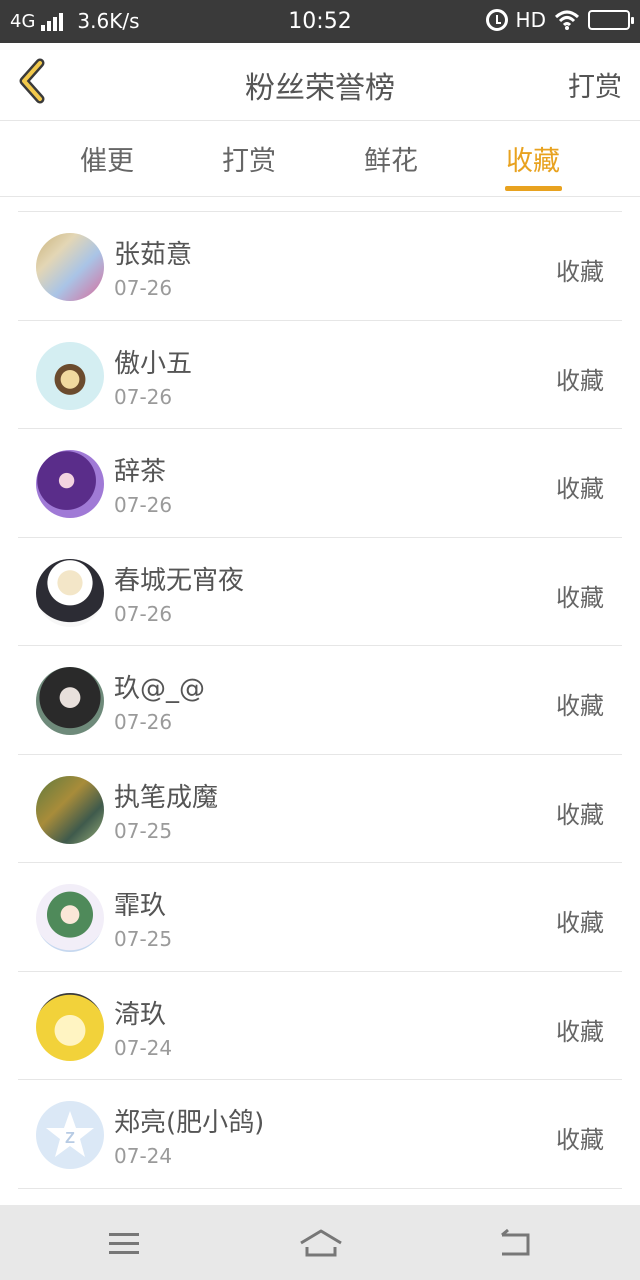 The image size is (640, 1280). Describe the element at coordinates (189, 1123) in the screenshot. I see `fan-name: 郑亮(肥小鸽)` at that location.